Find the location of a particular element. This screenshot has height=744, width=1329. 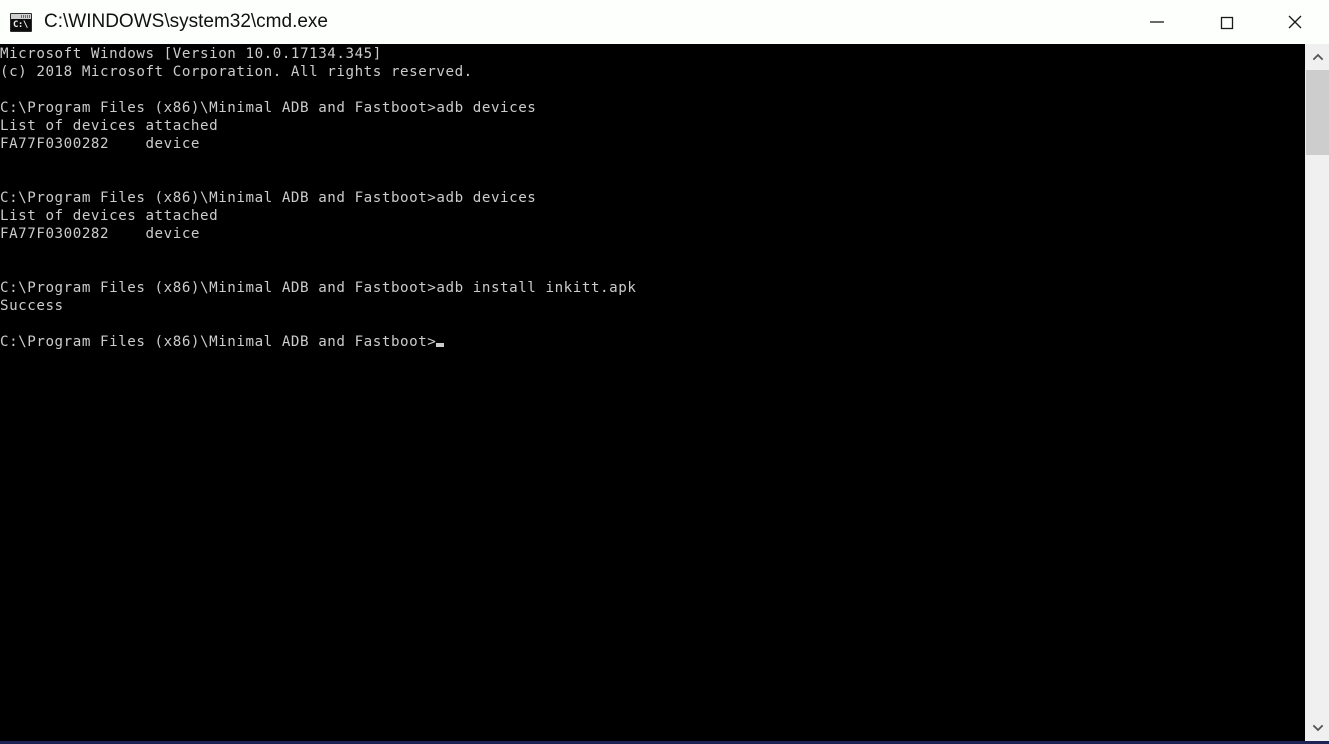

chevron-down-icon is located at coordinates (1318, 728).